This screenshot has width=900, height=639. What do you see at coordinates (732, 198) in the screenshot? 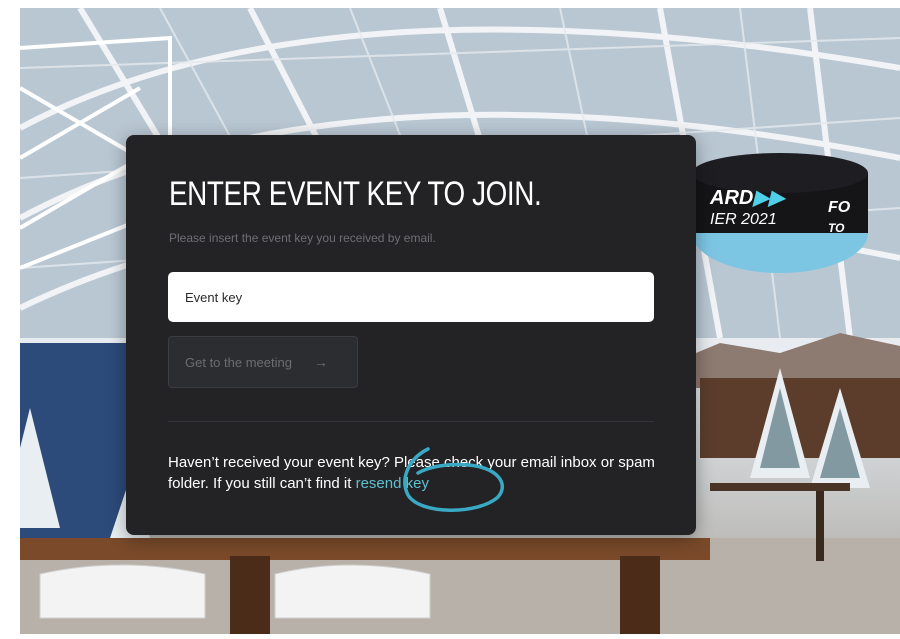
I see `sign-line-1: ARD` at bounding box center [732, 198].